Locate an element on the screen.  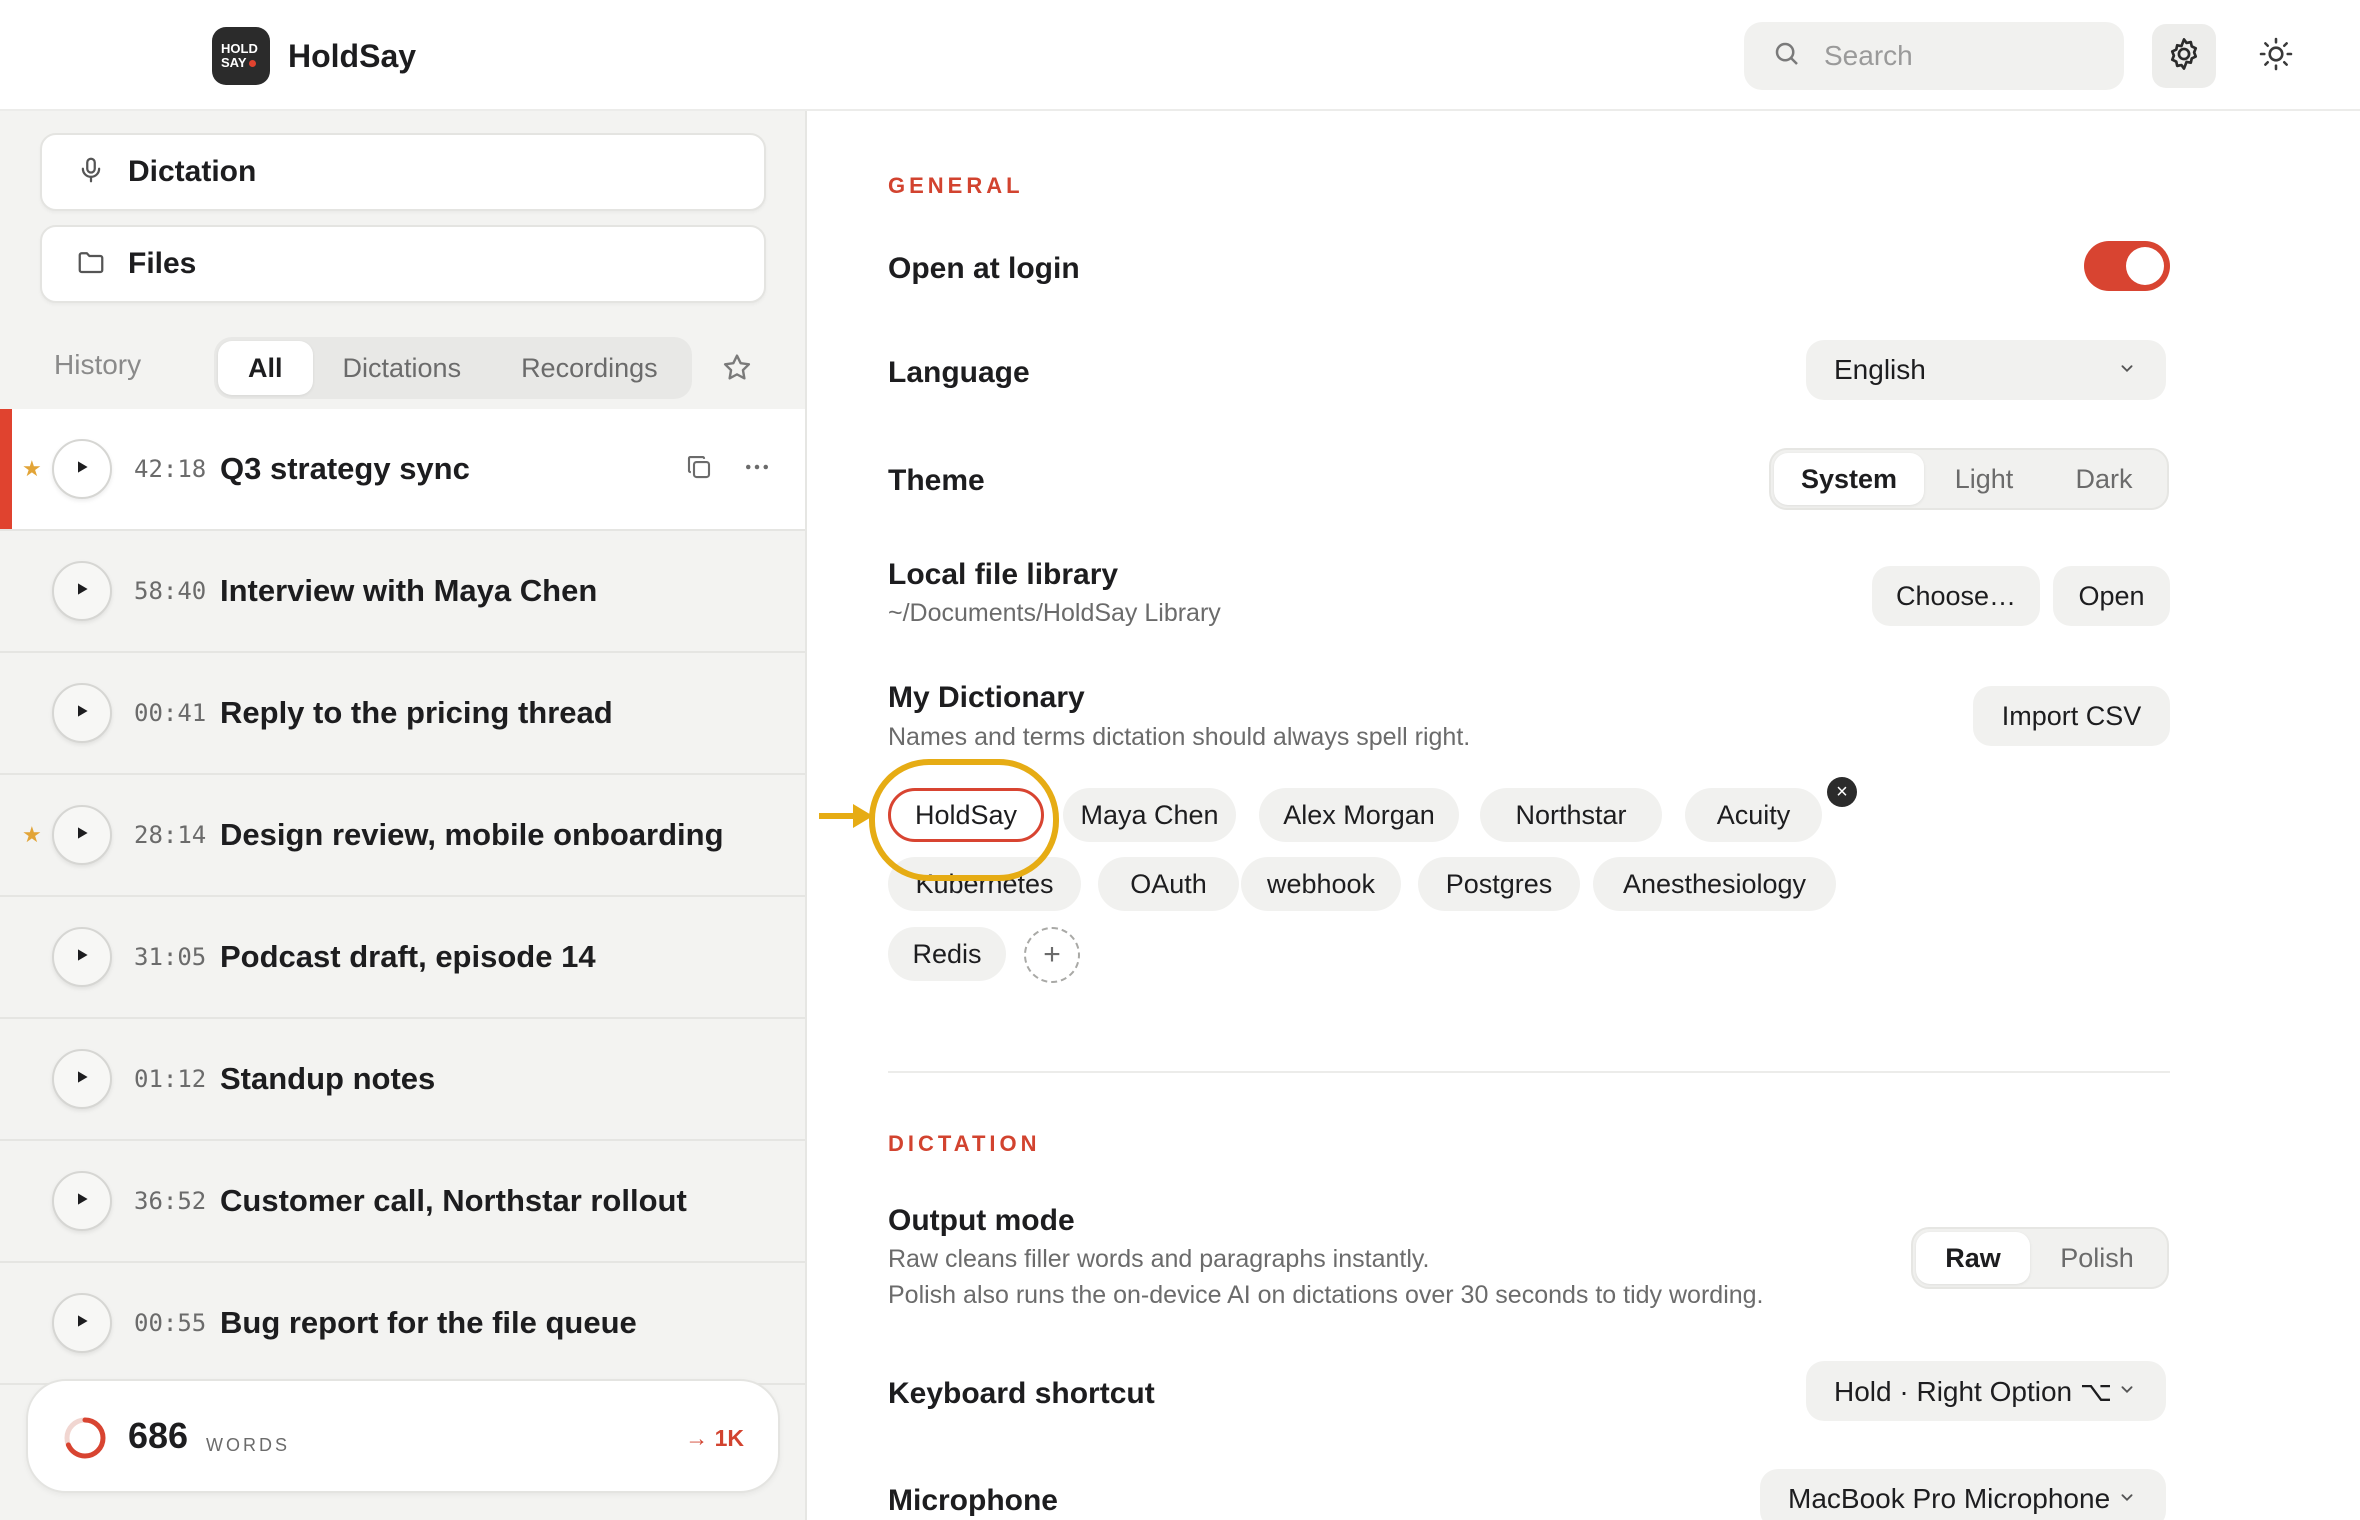
list-item: 00:55 Bug report for the file queue is located at coordinates (402, 1324).